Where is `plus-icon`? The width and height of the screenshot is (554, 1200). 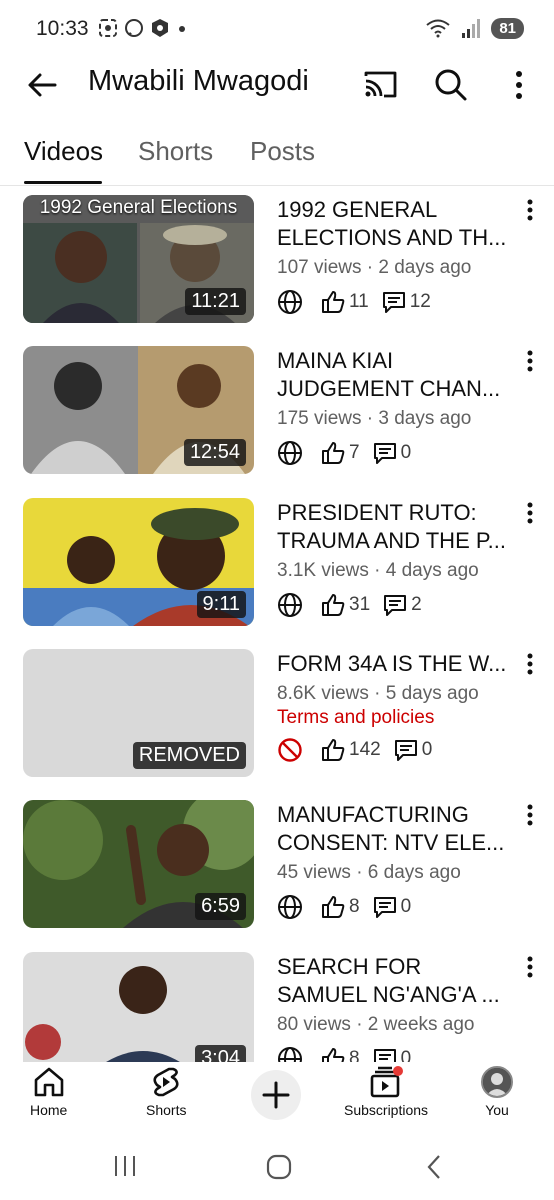 plus-icon is located at coordinates (276, 1095).